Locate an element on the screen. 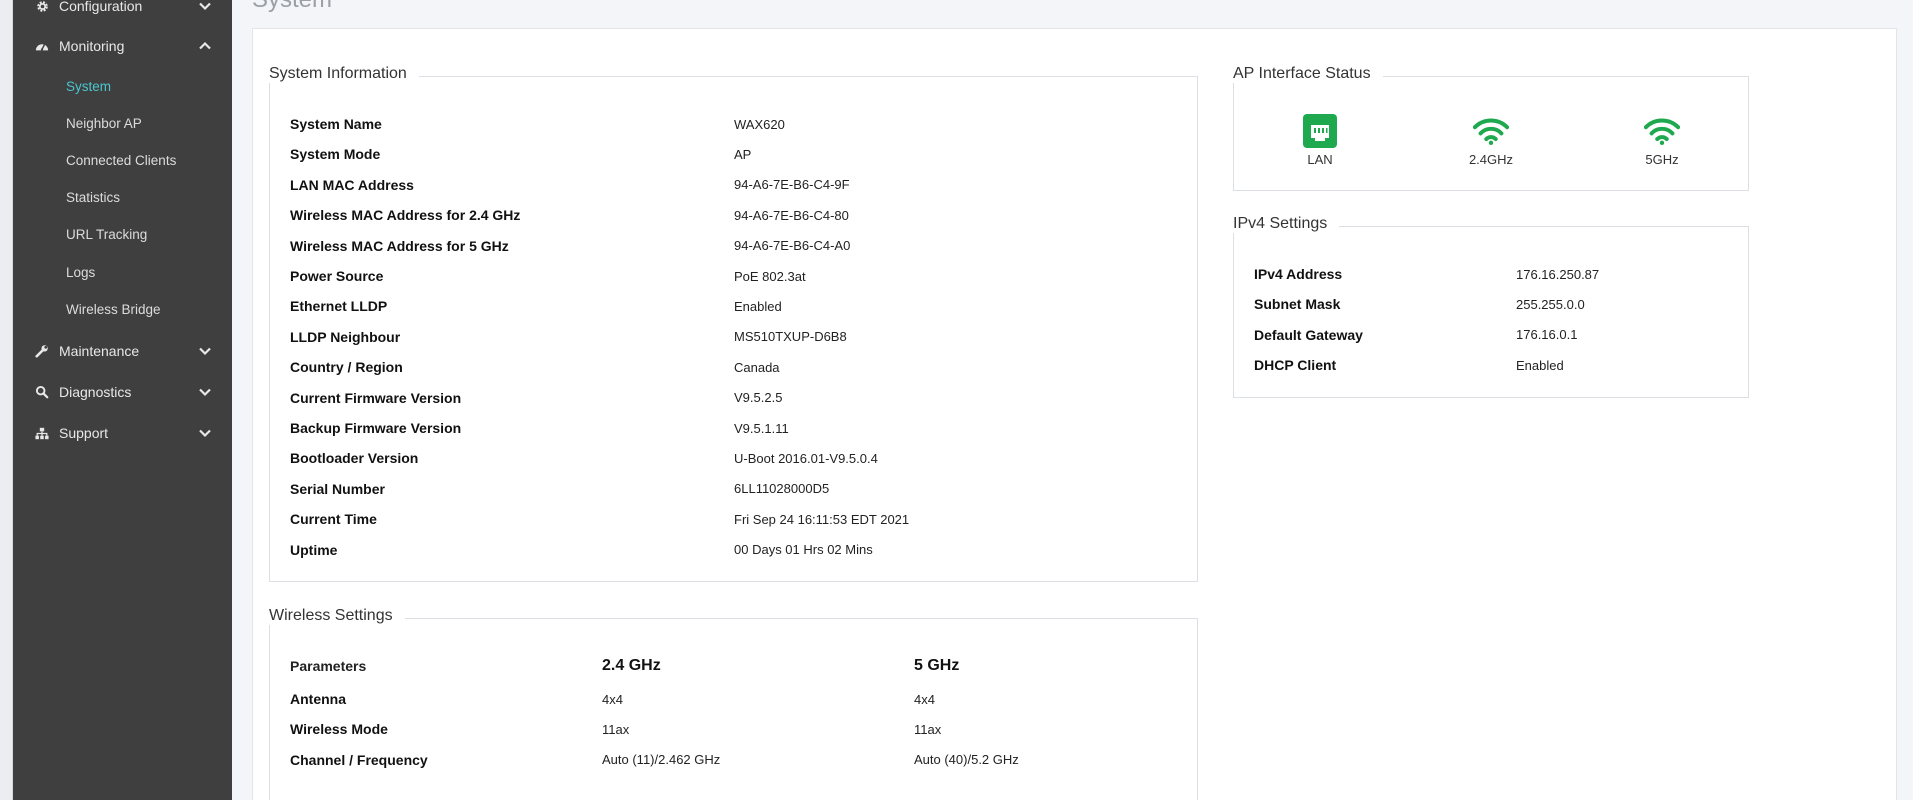 Image resolution: width=1913 pixels, height=800 pixels. ipv4-value: Enabled is located at coordinates (1540, 365).